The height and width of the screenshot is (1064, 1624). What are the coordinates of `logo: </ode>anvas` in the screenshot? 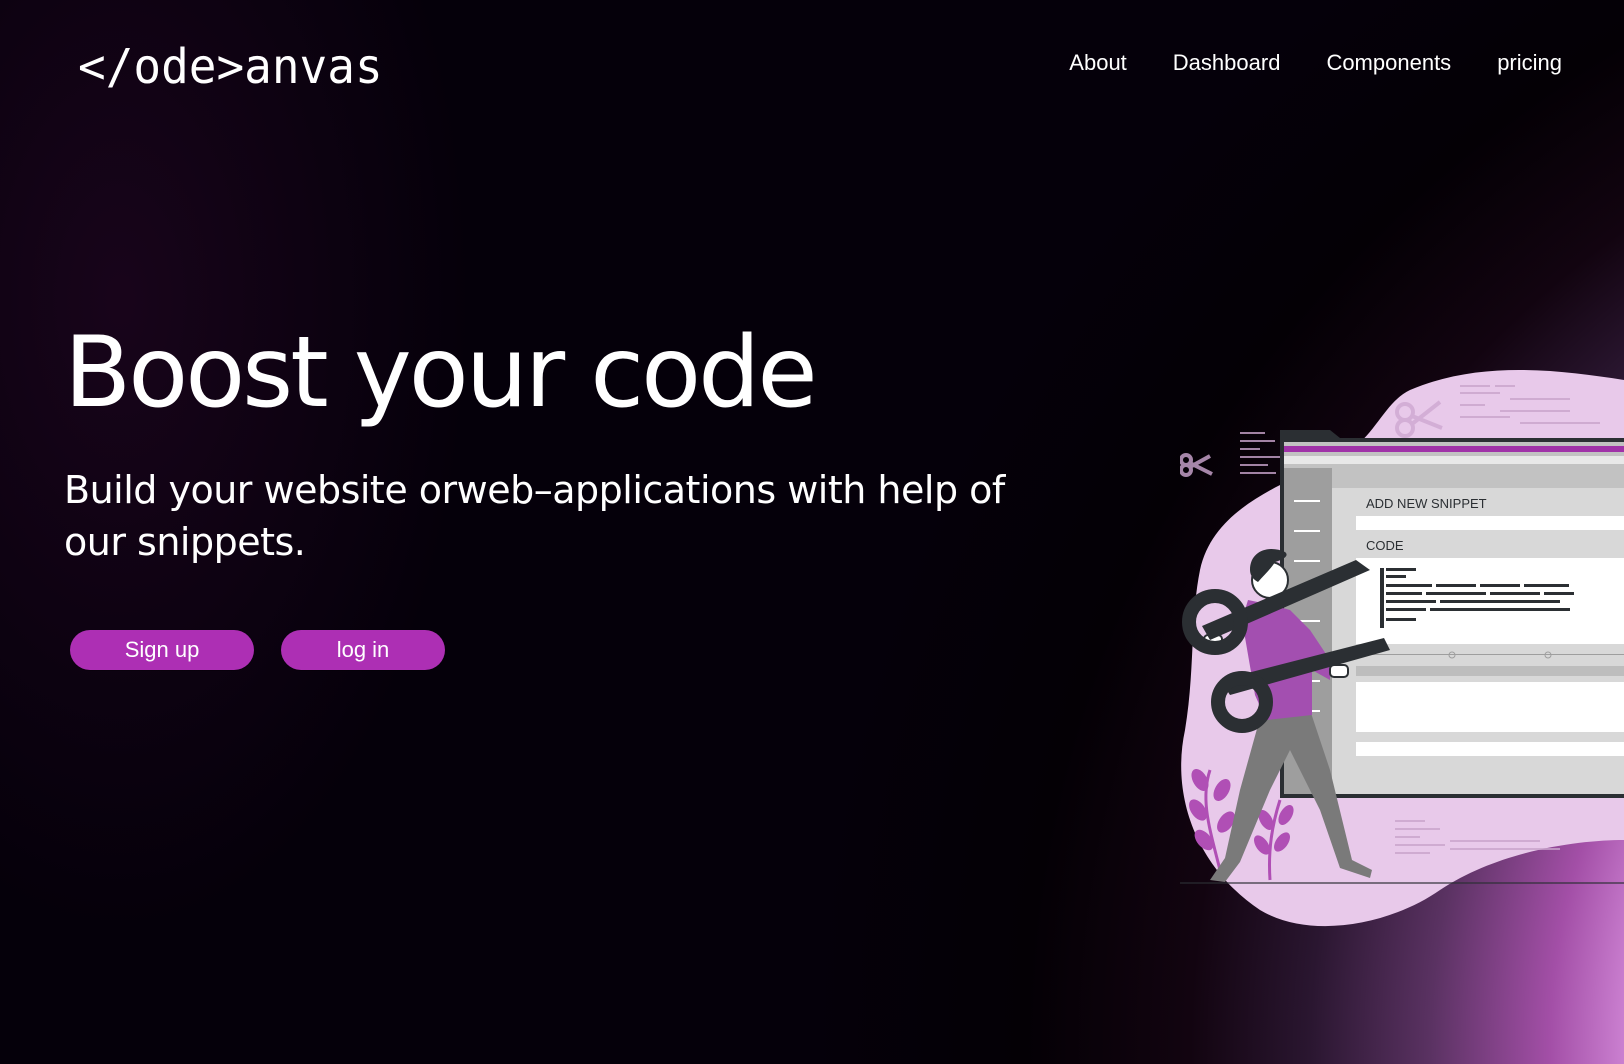 It's located at (248, 70).